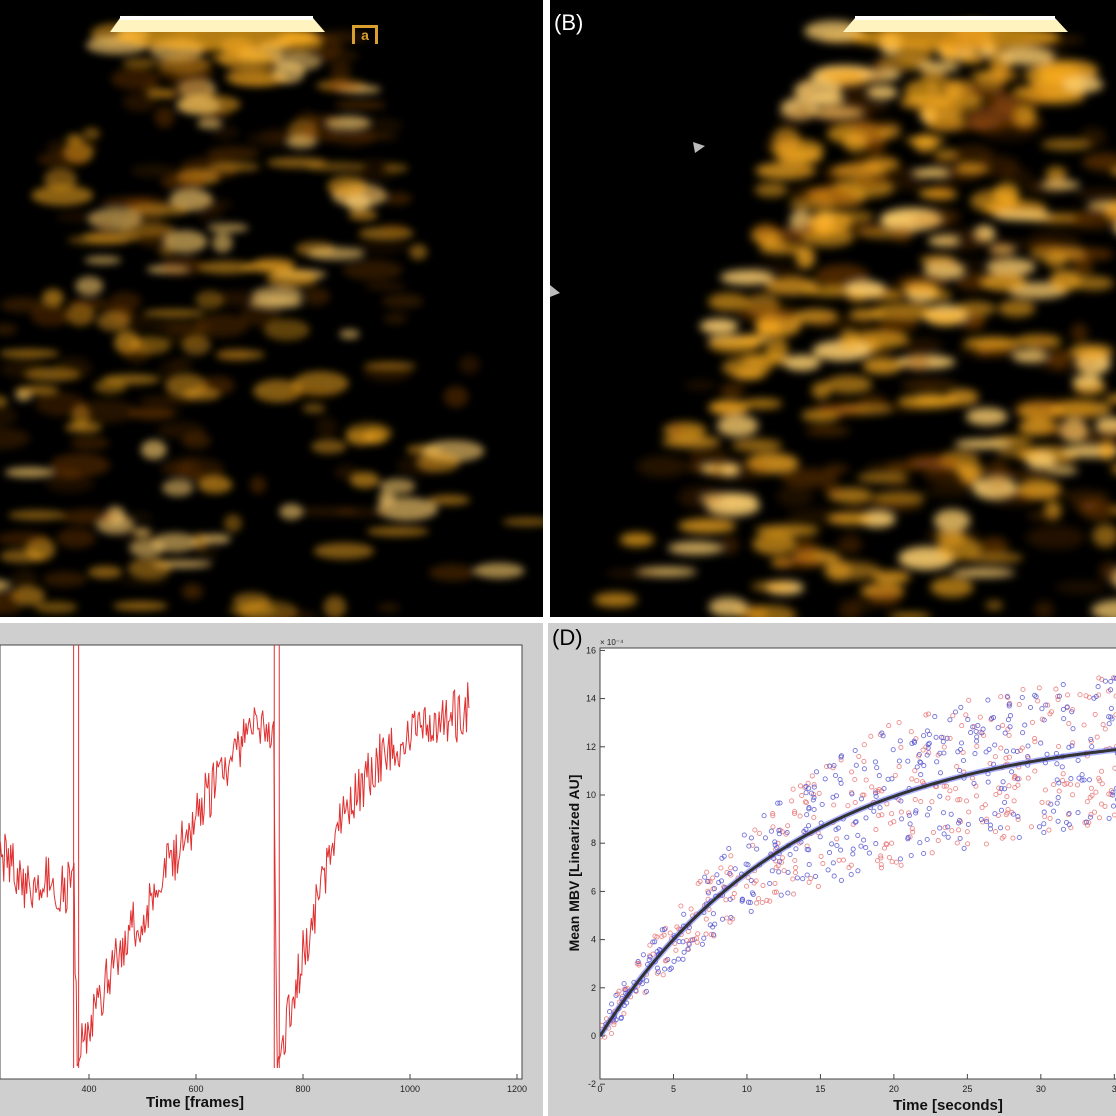 The image size is (1116, 1116). I want to click on x-tick-label: 1200, so click(517, 1089).